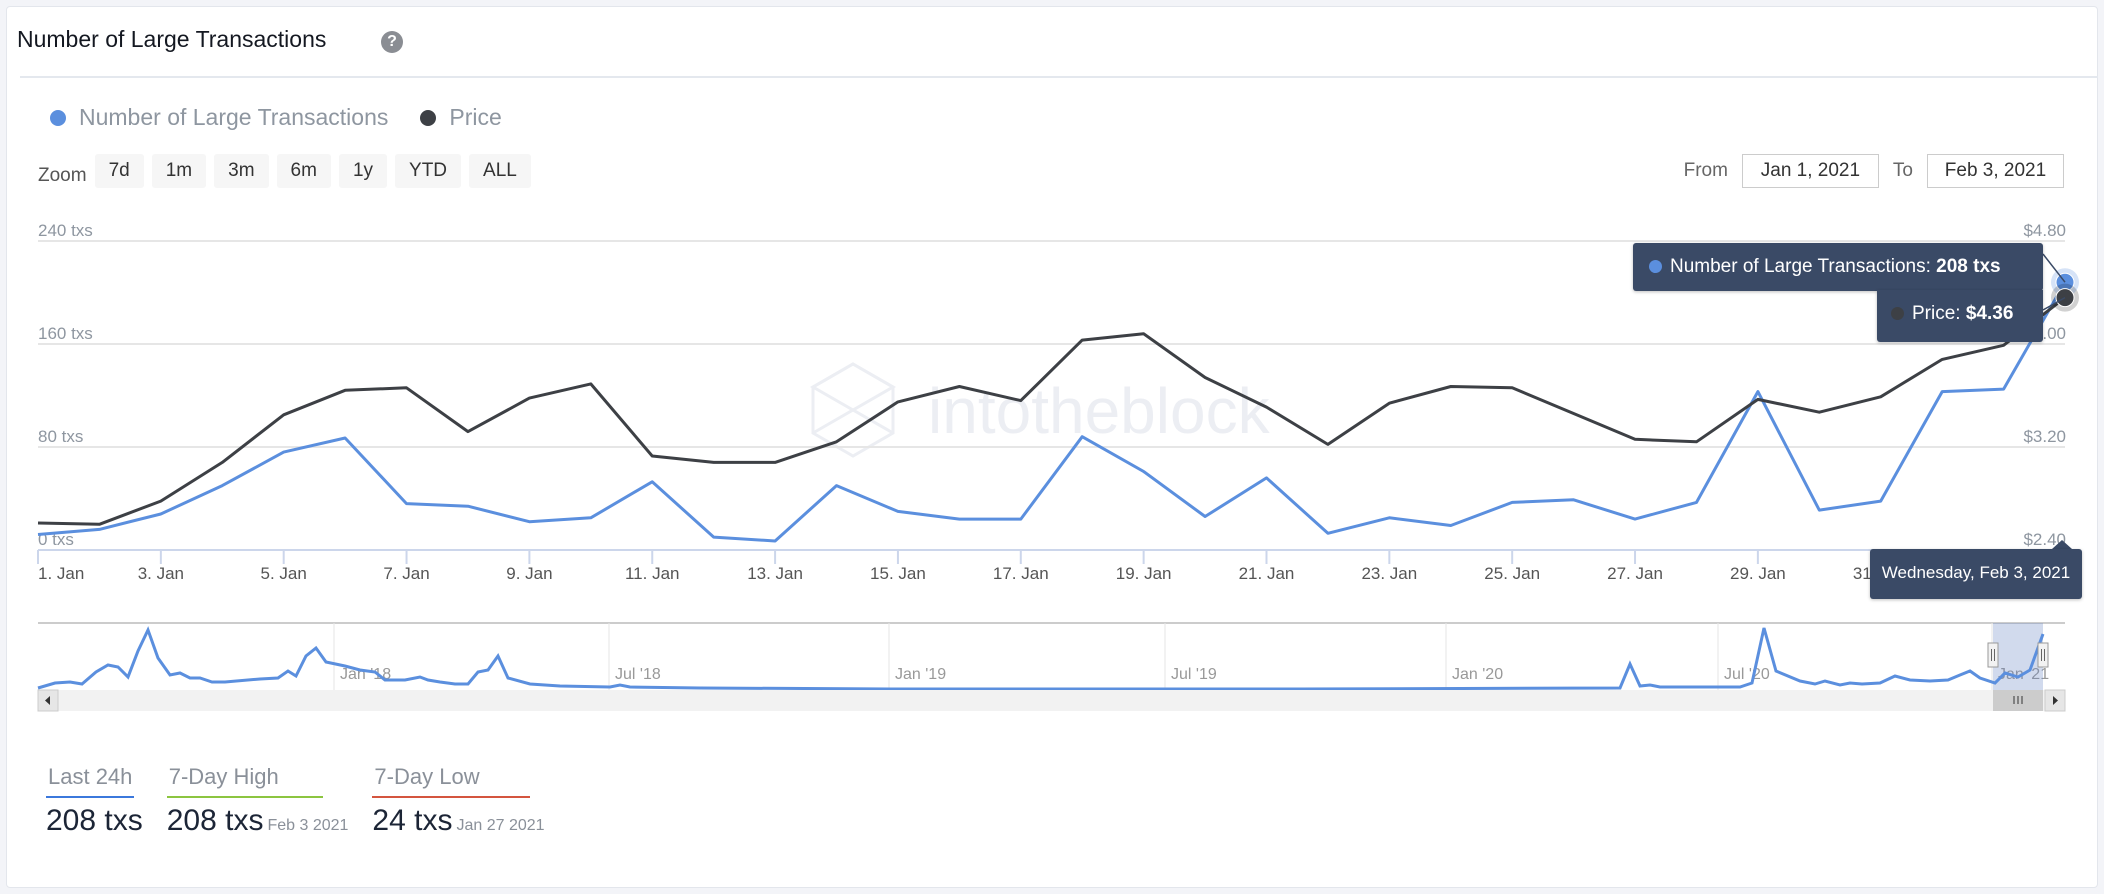  I want to click on x-axis-label: 23. Jan, so click(1389, 573).